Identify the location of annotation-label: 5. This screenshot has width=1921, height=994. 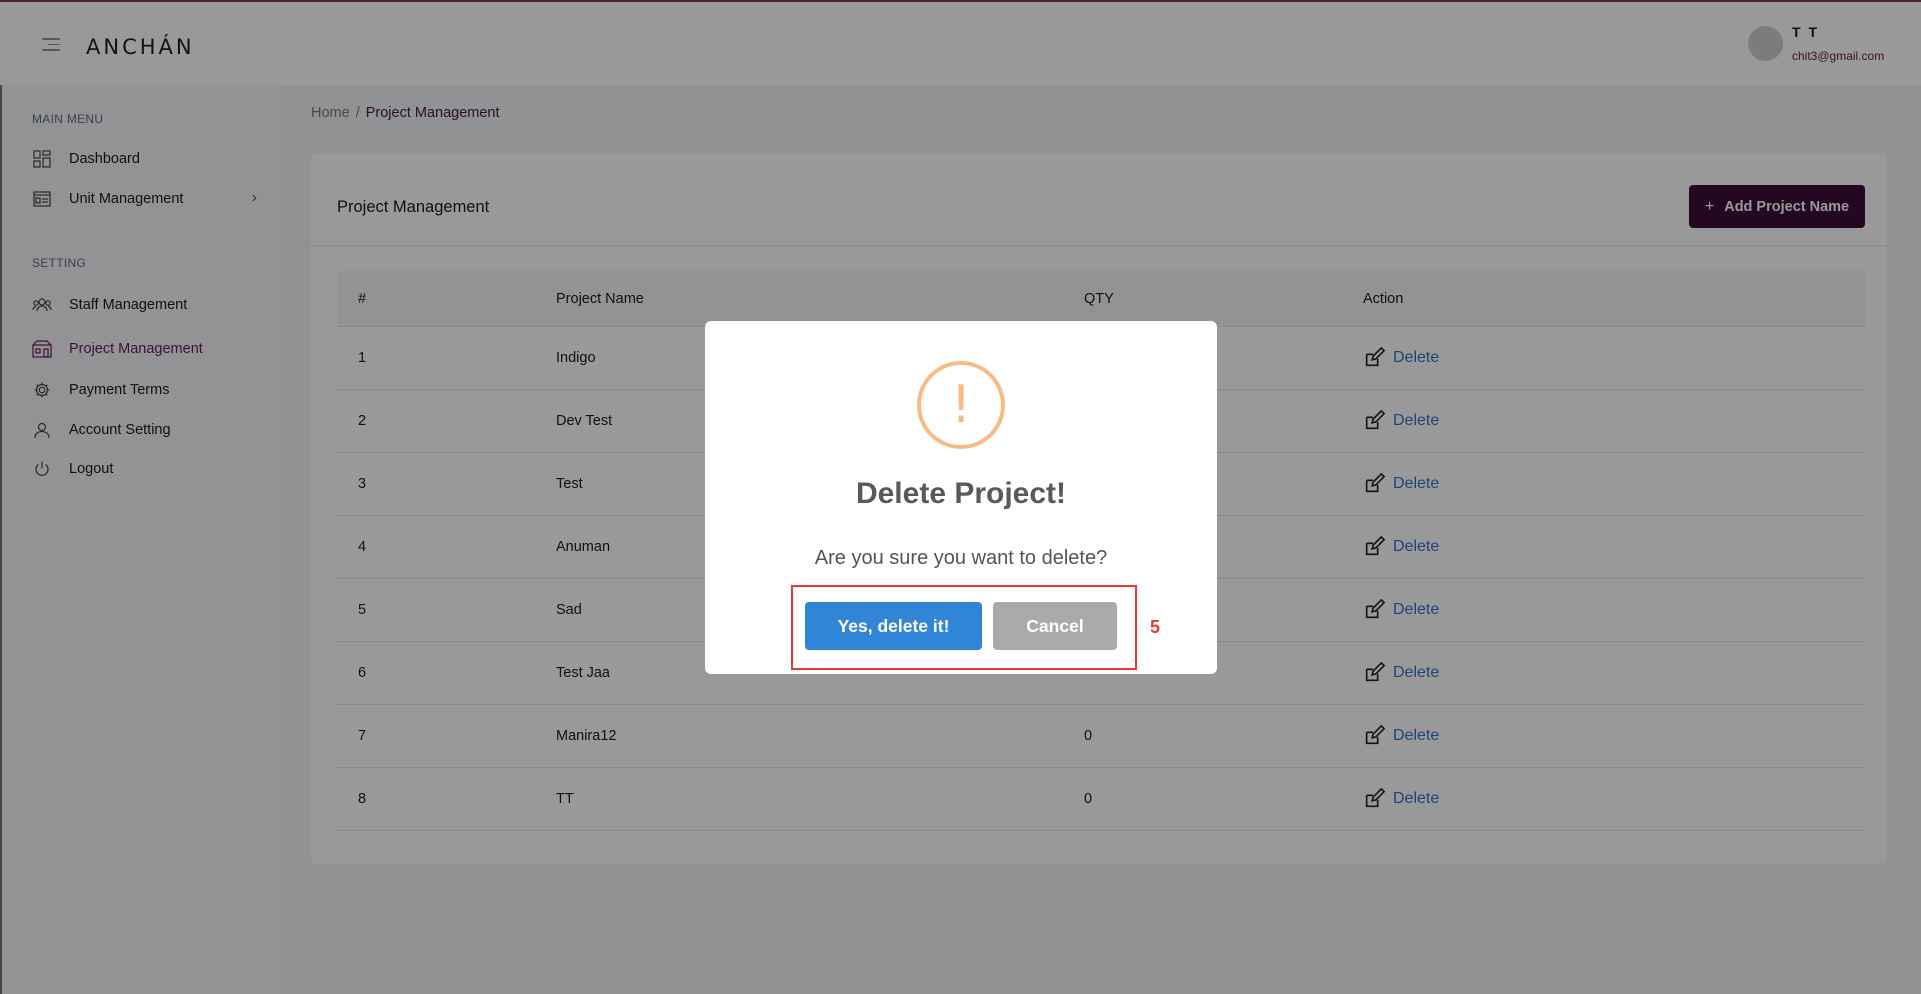
(1155, 627).